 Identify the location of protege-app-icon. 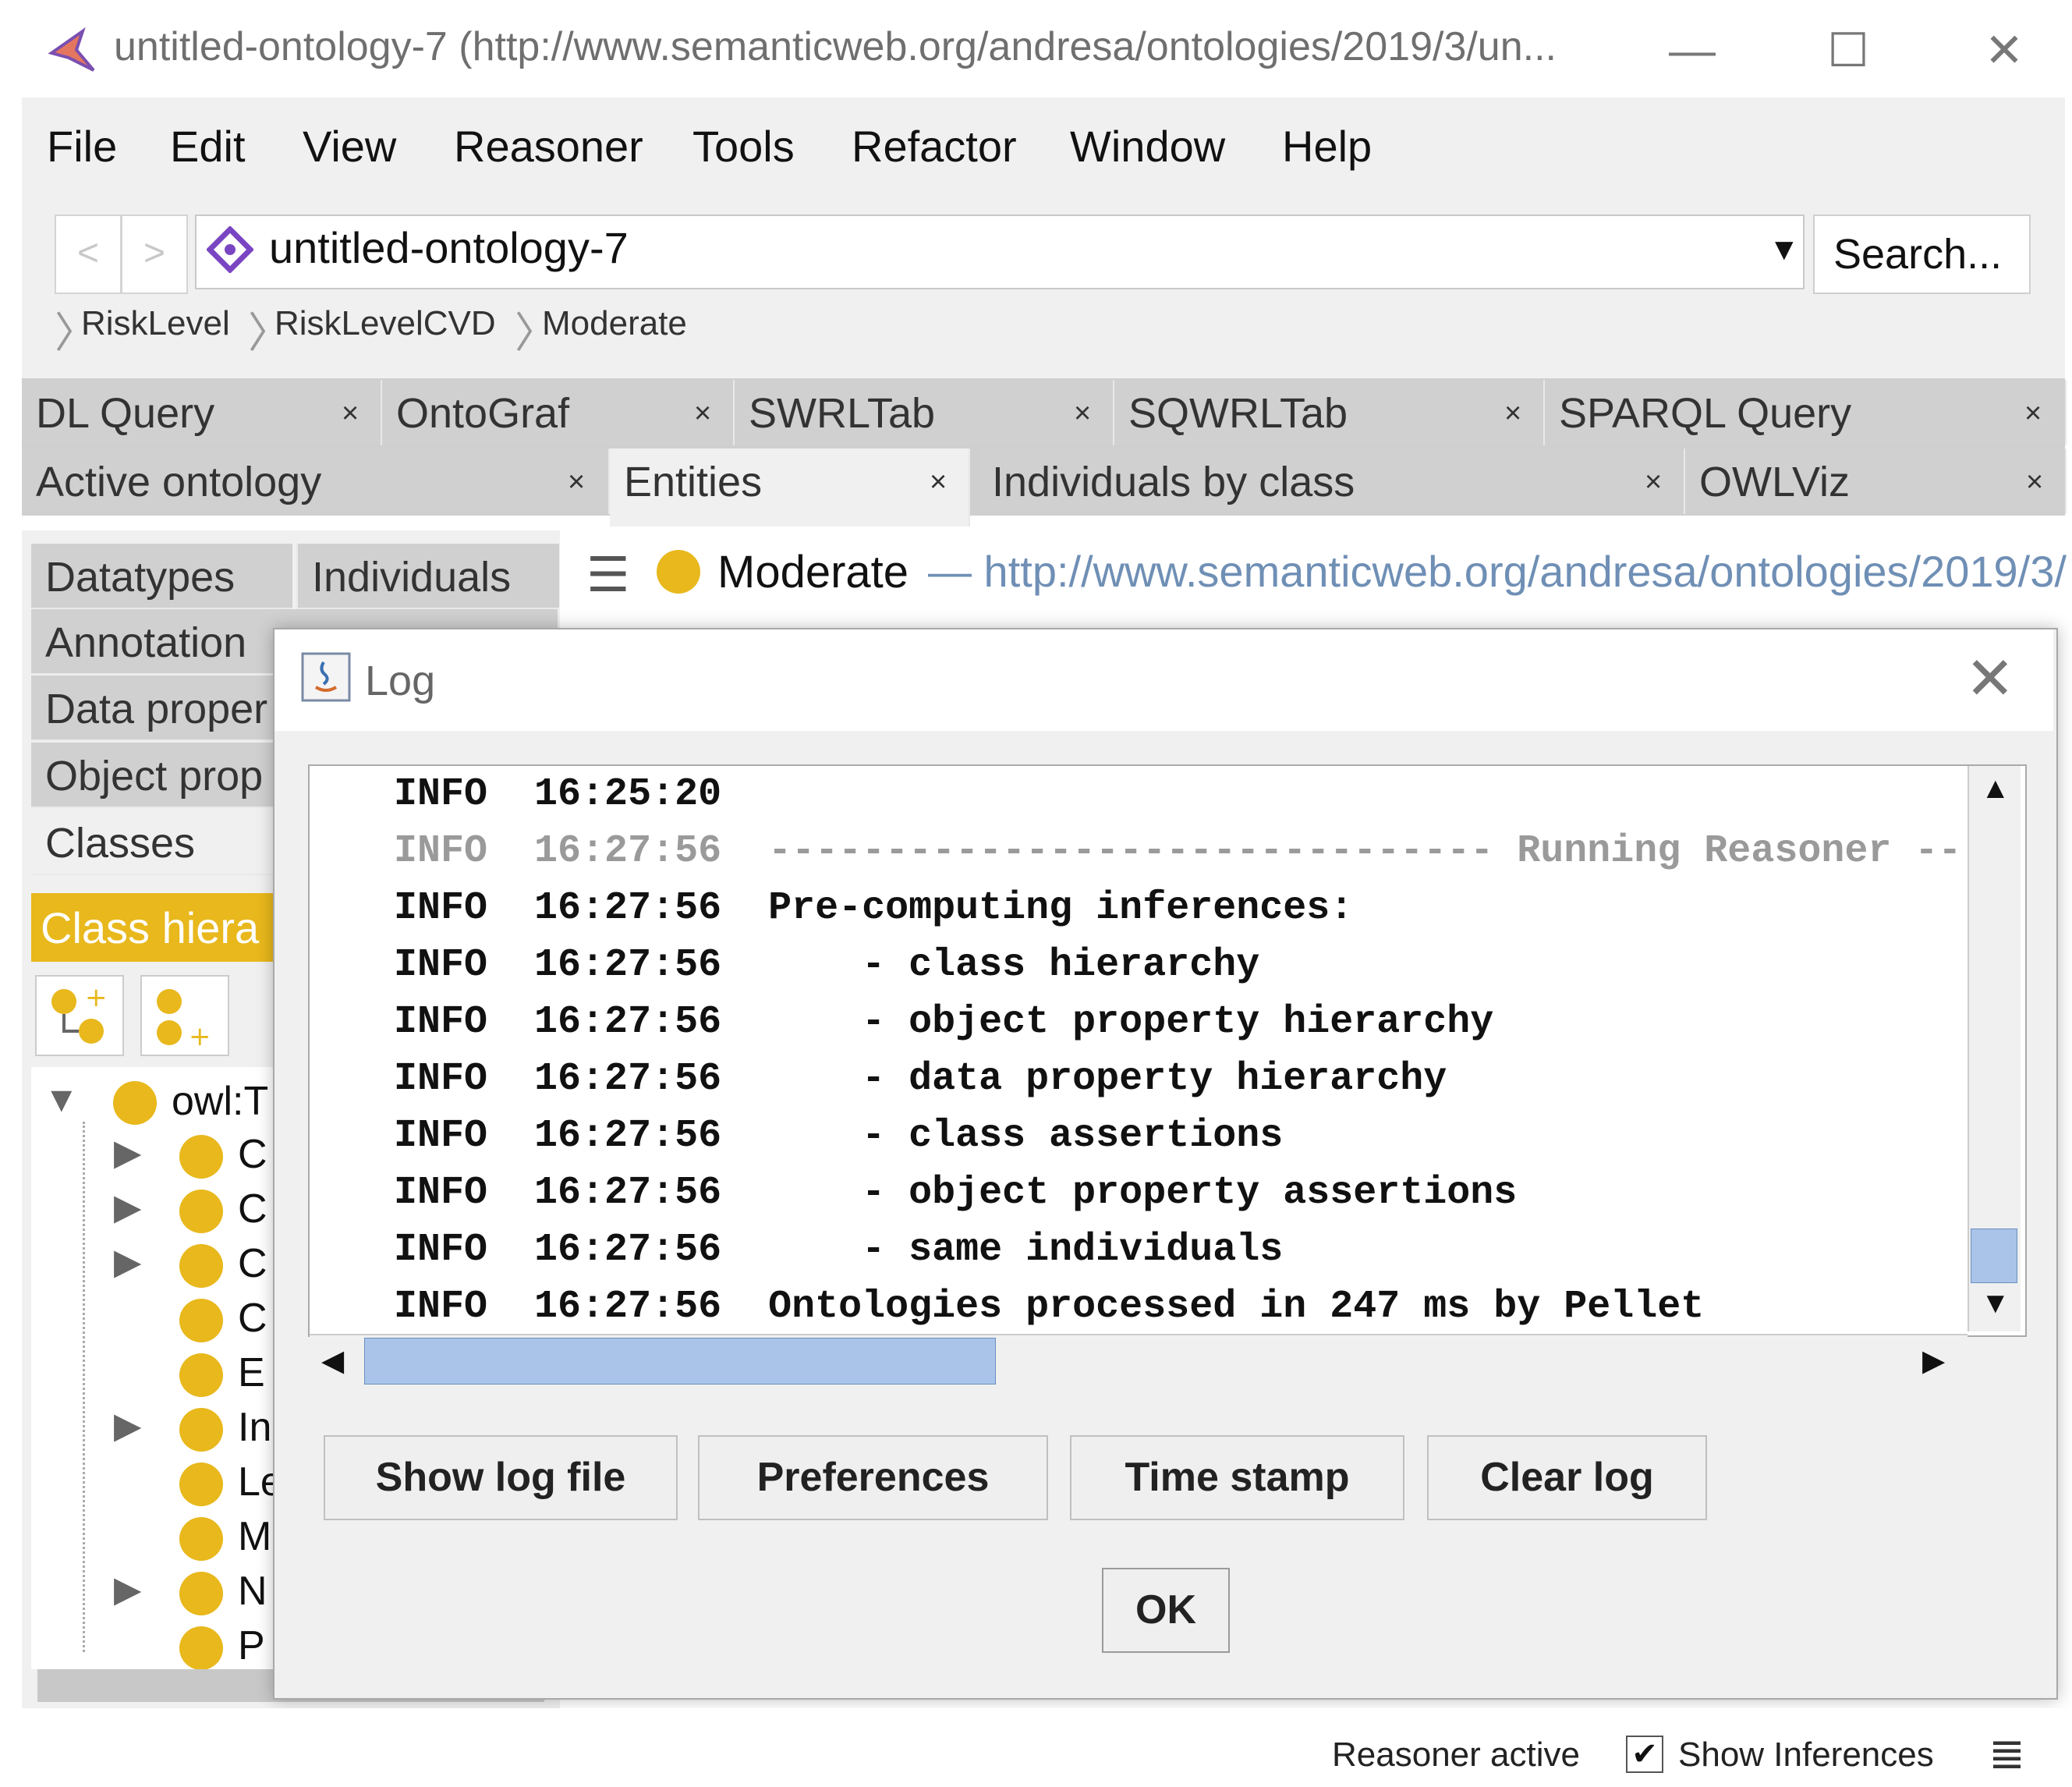
(71, 49).